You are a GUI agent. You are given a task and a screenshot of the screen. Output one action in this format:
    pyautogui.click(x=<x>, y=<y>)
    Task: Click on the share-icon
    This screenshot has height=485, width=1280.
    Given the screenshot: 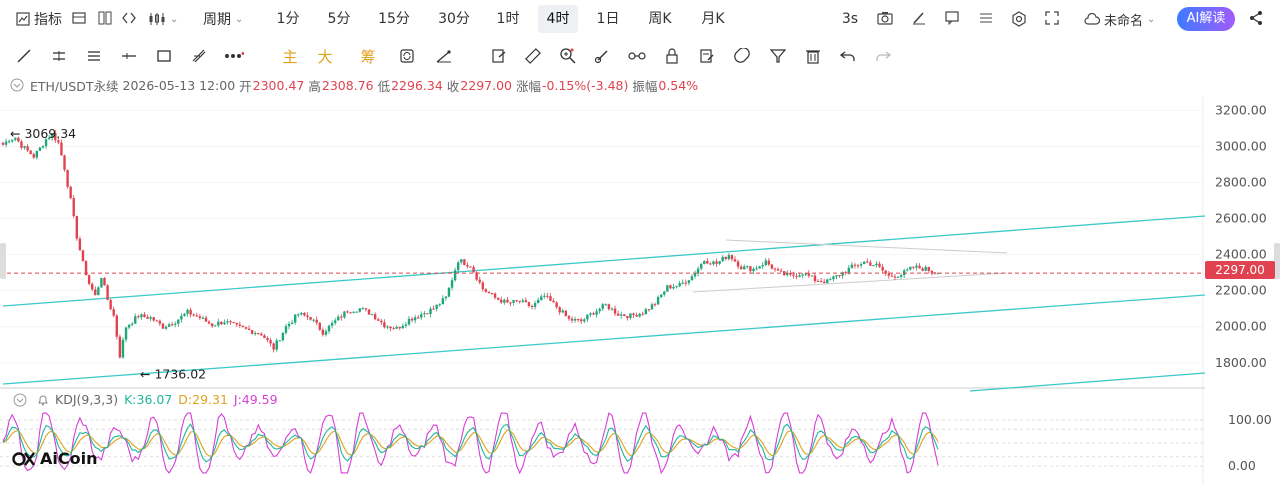 What is the action you would take?
    pyautogui.click(x=1256, y=20)
    